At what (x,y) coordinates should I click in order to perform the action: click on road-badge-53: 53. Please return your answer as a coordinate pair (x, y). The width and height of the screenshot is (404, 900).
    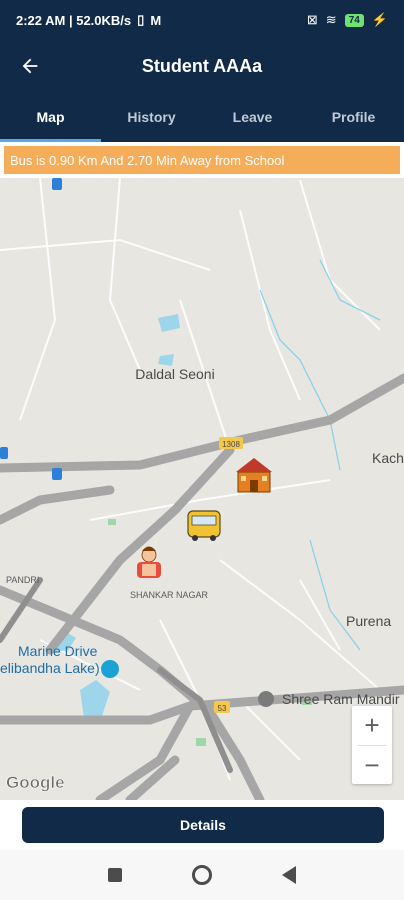
    Looking at the image, I should click on (222, 707).